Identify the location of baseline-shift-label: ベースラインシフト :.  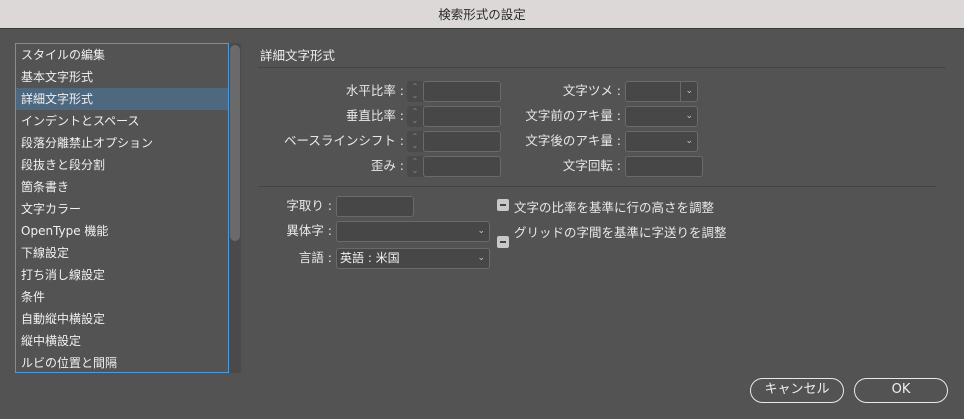
(343, 140).